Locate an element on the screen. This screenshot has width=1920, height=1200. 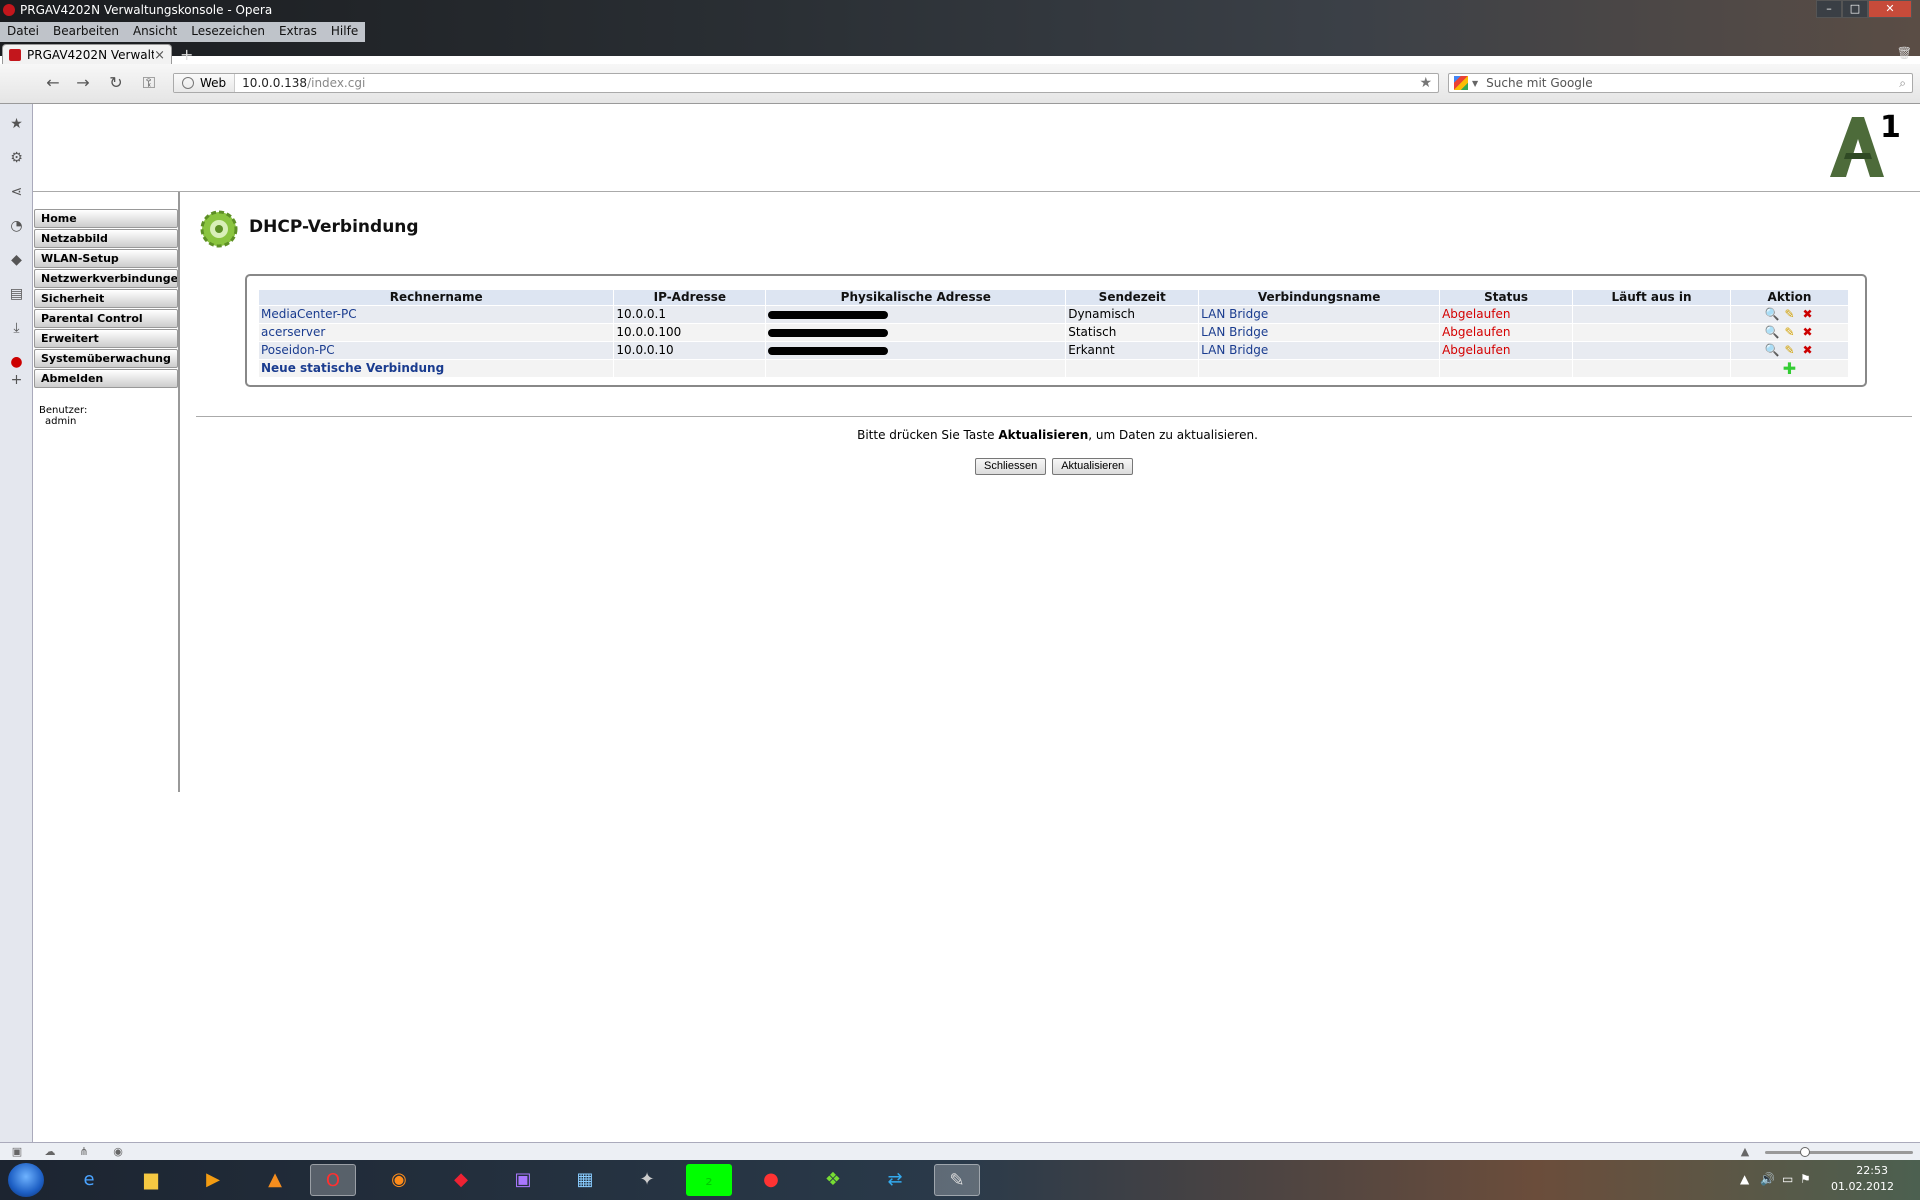
ie-icon: e is located at coordinates (89, 1180).